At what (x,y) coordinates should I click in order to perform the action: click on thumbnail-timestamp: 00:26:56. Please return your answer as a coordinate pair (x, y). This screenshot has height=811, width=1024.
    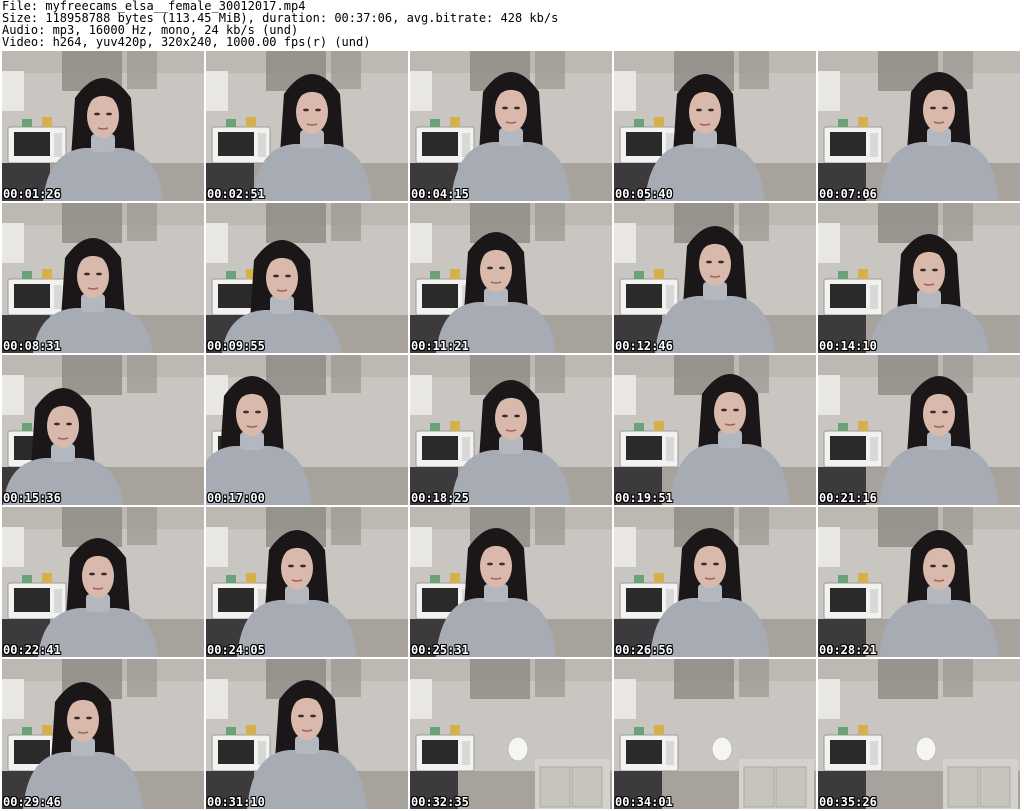
    Looking at the image, I should click on (644, 650).